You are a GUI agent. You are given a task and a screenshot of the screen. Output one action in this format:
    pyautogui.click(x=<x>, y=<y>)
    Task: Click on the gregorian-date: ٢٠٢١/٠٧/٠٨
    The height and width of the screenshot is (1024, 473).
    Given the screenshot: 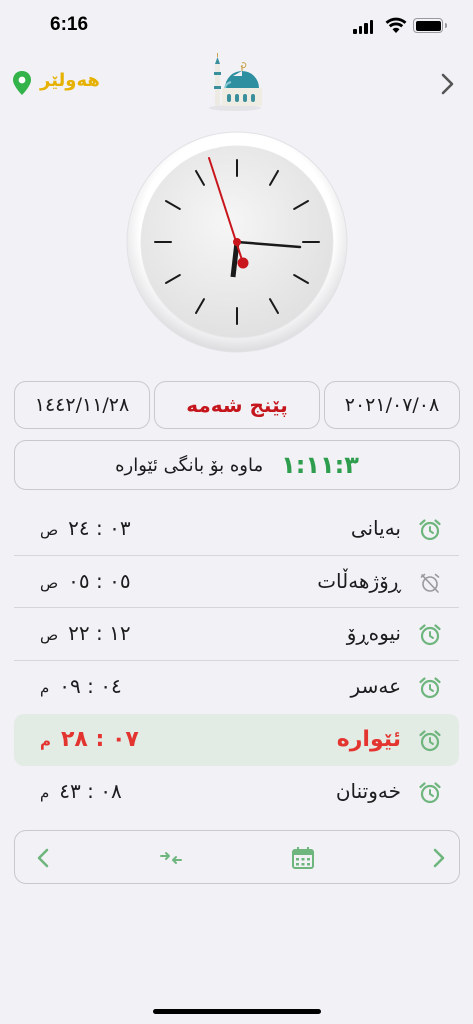 What is the action you would take?
    pyautogui.click(x=392, y=405)
    